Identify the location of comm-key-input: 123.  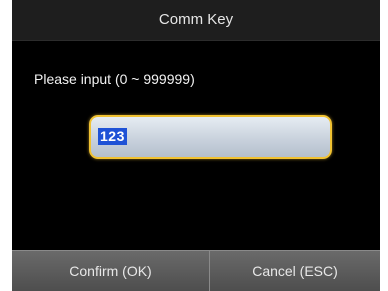
(210, 137).